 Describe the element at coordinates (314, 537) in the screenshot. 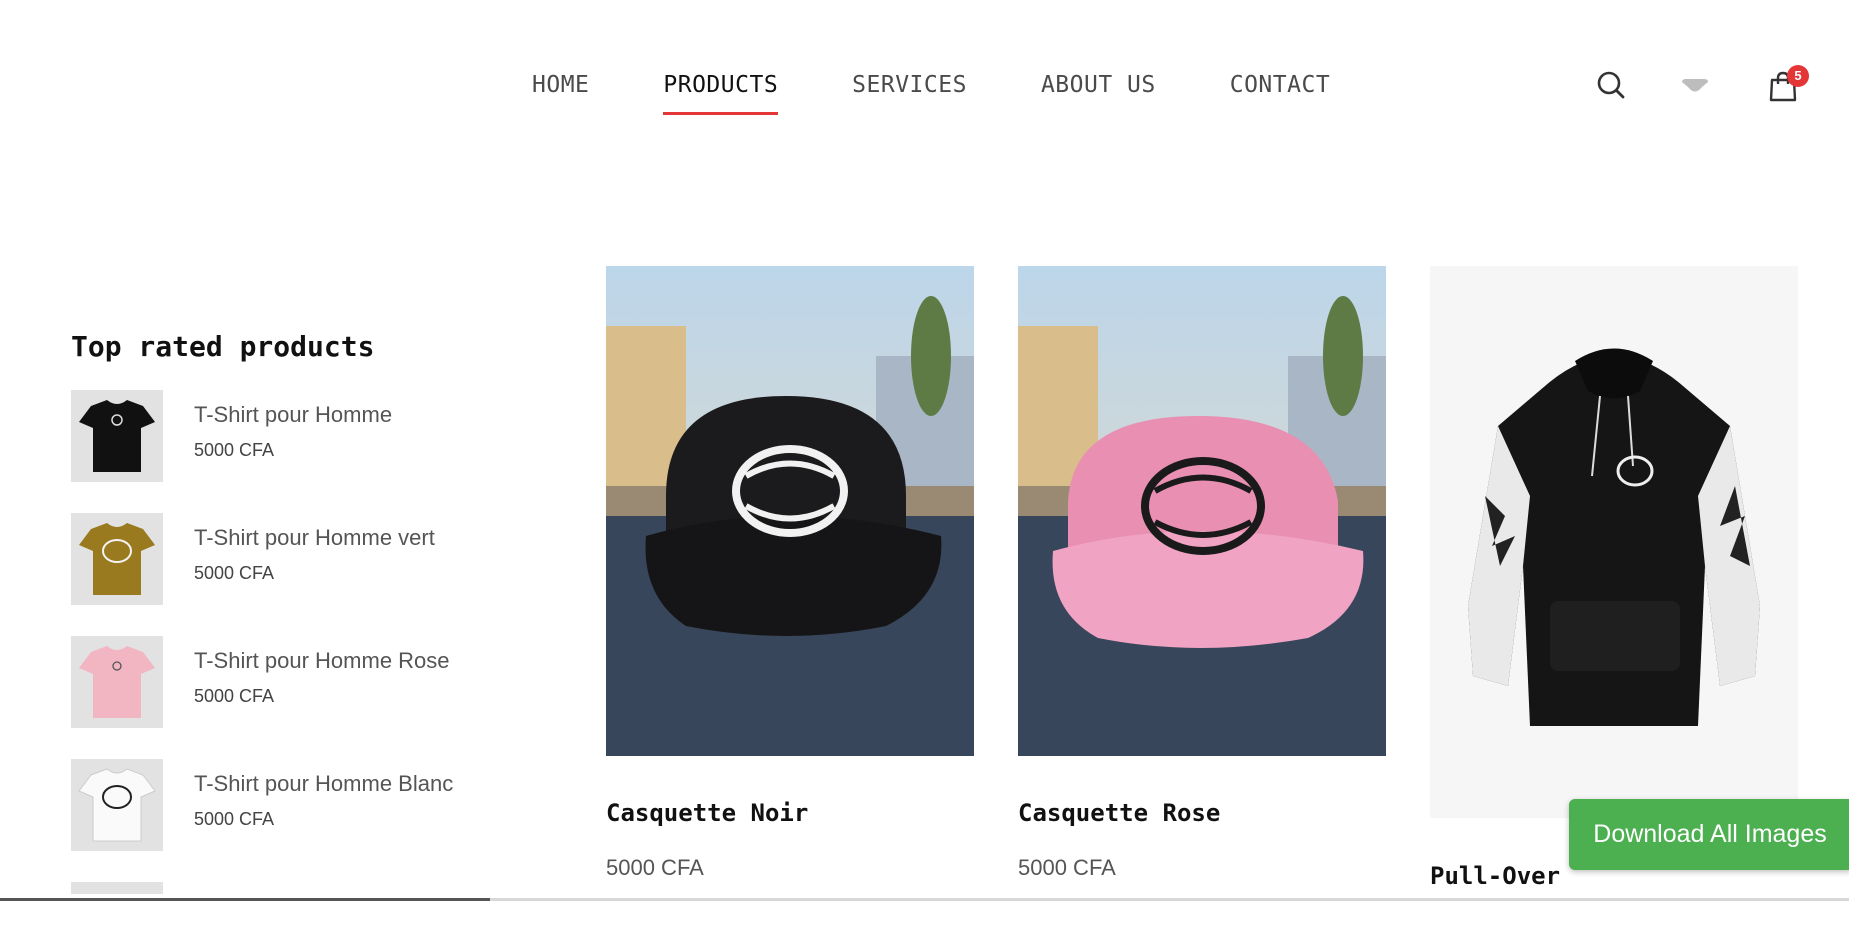

I see `product-name: T-Shirt pour Homme vert` at that location.